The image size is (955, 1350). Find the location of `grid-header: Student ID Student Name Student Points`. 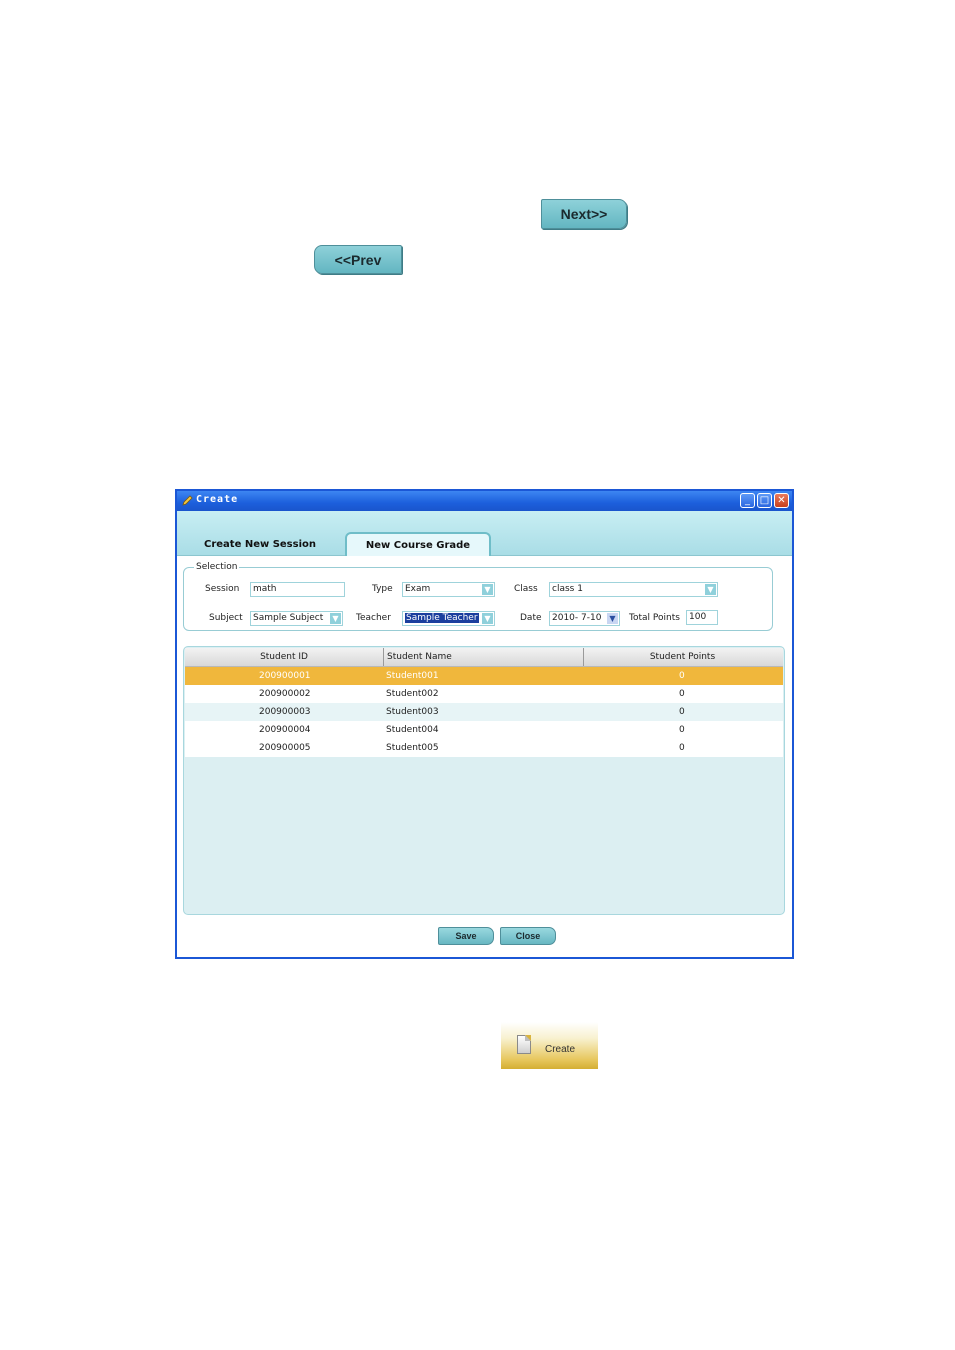

grid-header: Student ID Student Name Student Points is located at coordinates (484, 657).